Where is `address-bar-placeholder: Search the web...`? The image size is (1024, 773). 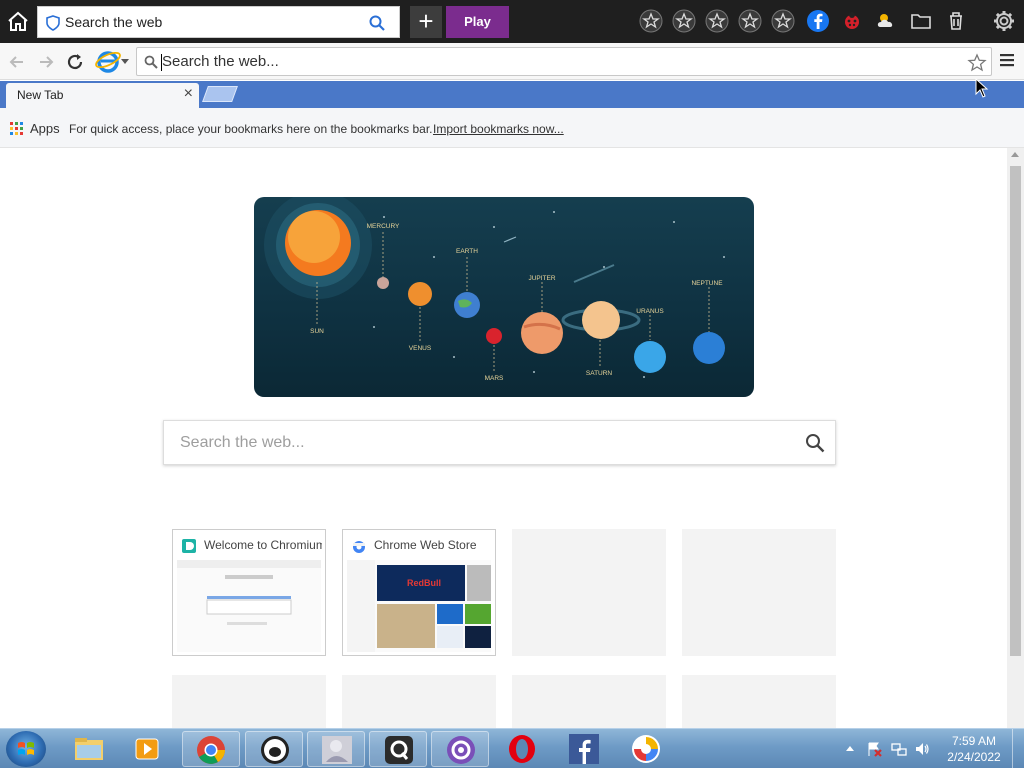
address-bar-placeholder: Search the web... is located at coordinates (220, 61).